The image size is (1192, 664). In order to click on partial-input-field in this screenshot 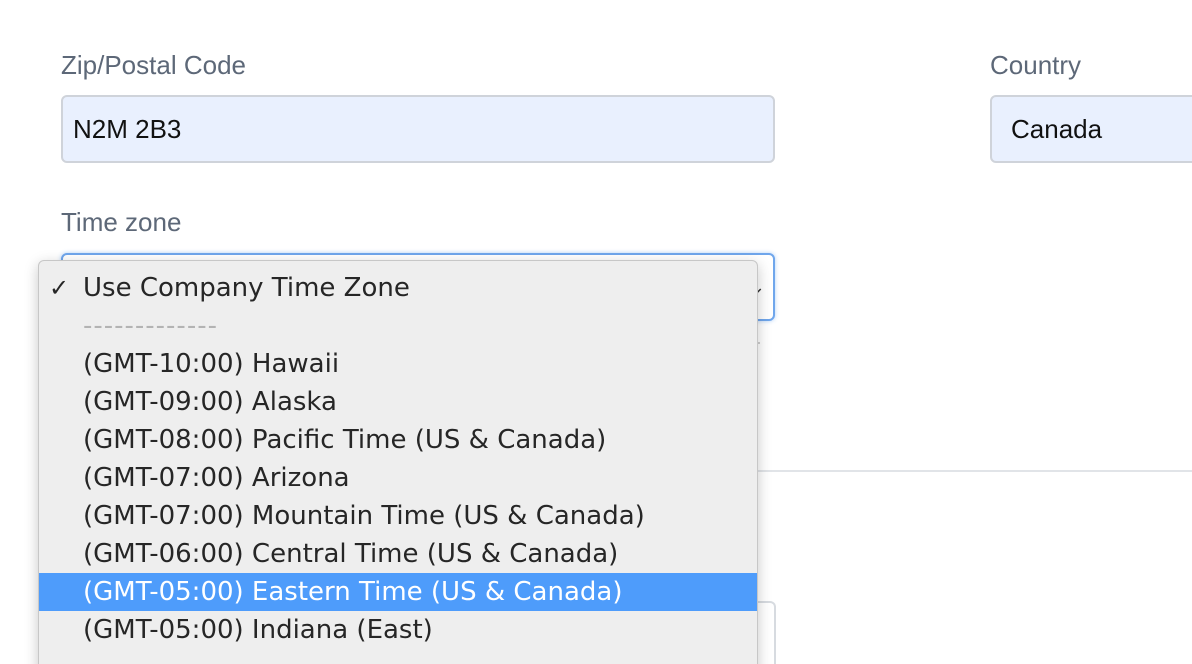, I will do `click(766, 632)`.